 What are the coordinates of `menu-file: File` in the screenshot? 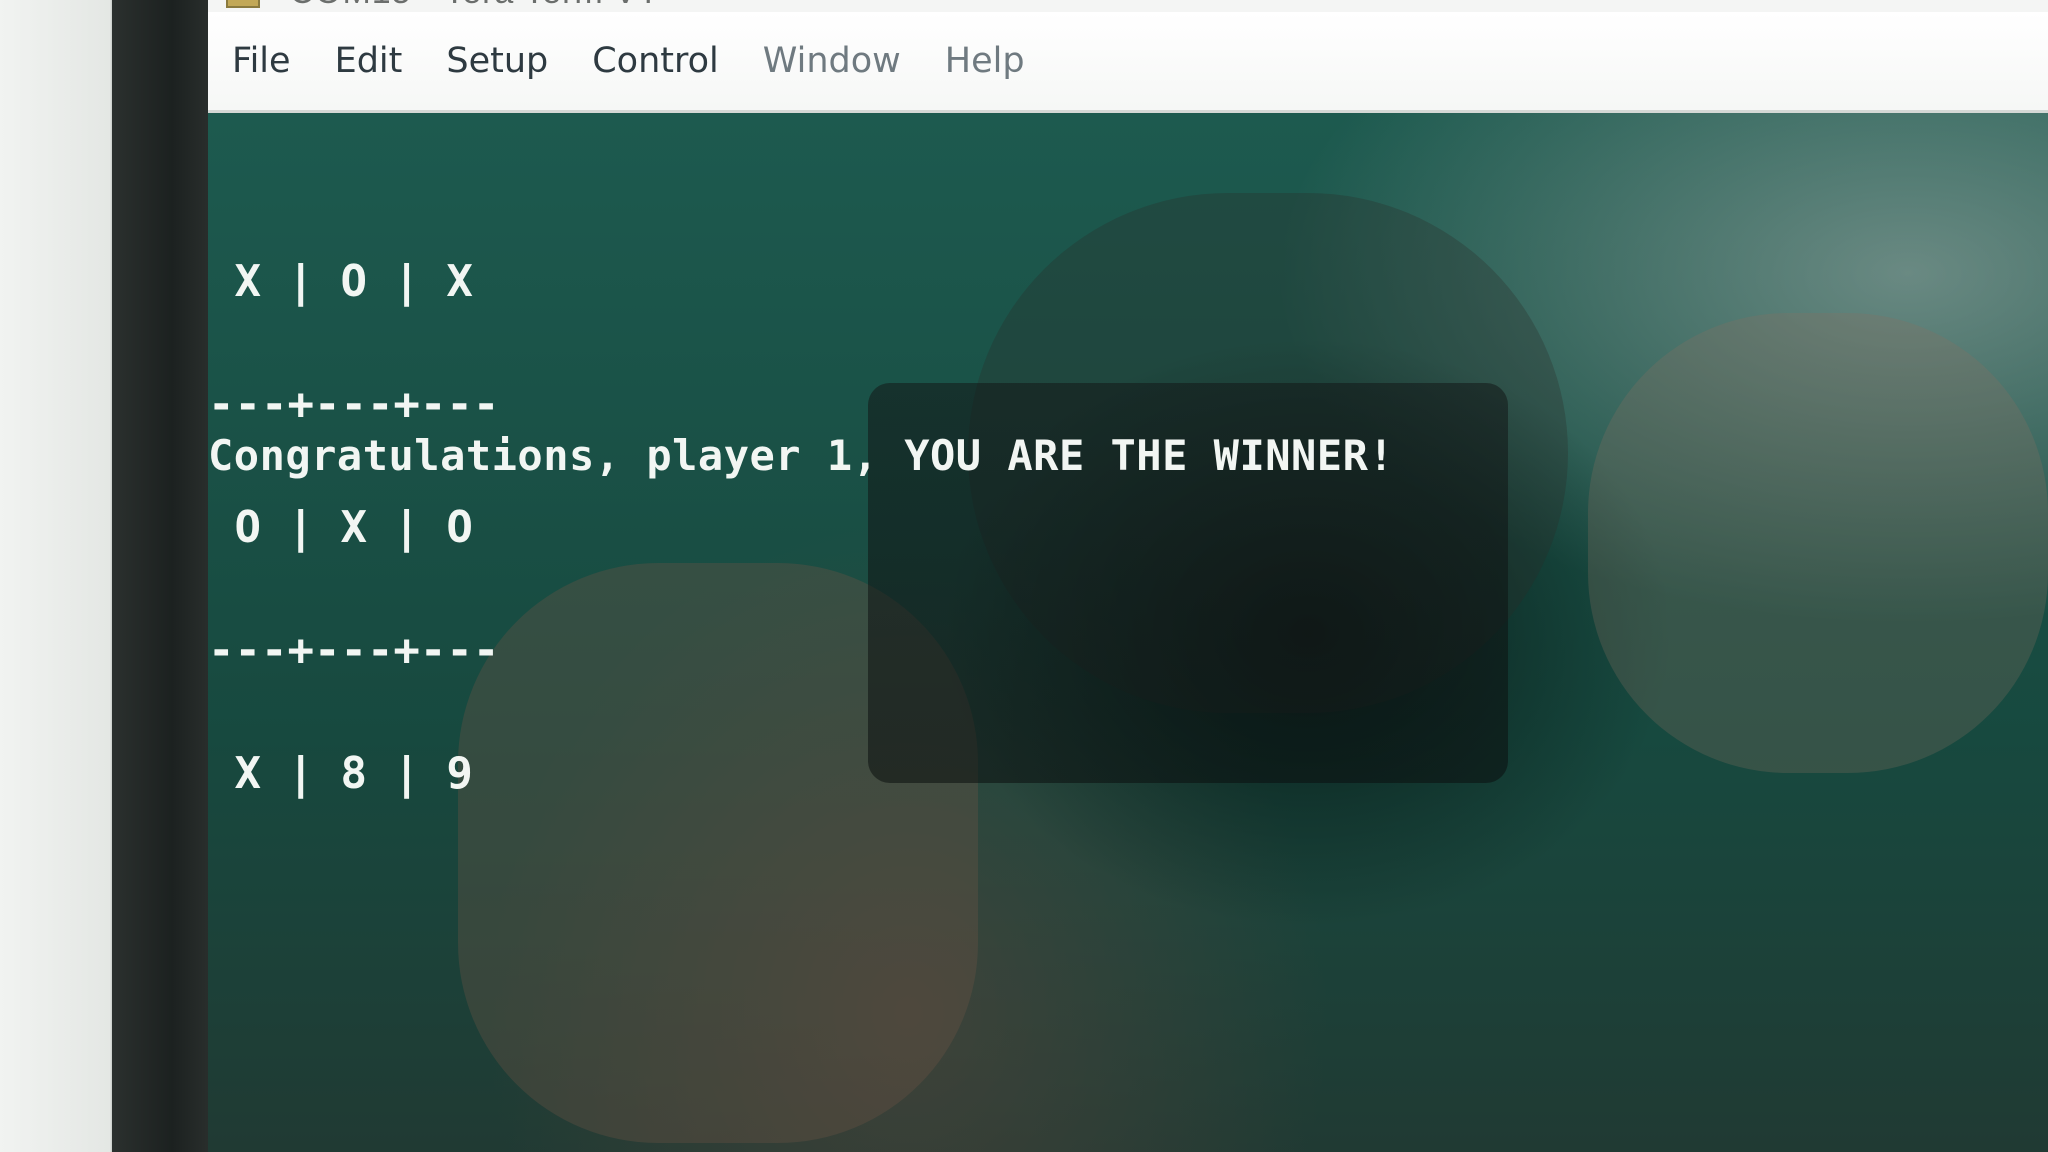 It's located at (261, 61).